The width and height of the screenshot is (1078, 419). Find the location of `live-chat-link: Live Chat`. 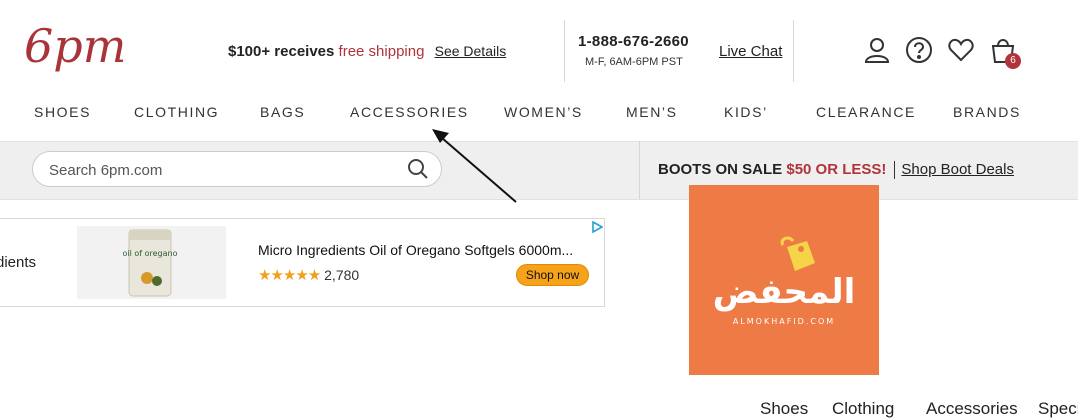

live-chat-link: Live Chat is located at coordinates (750, 51).